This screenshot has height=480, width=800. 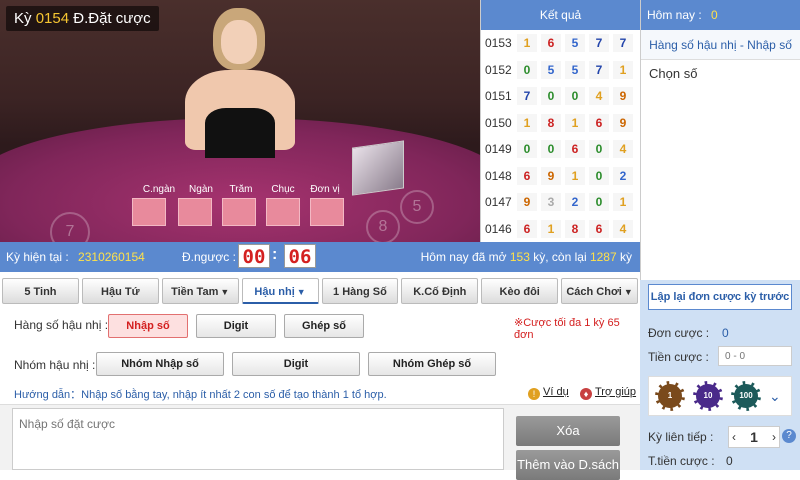 I want to click on tab-1-hang-so: 1 Hàng Số, so click(x=360, y=291).